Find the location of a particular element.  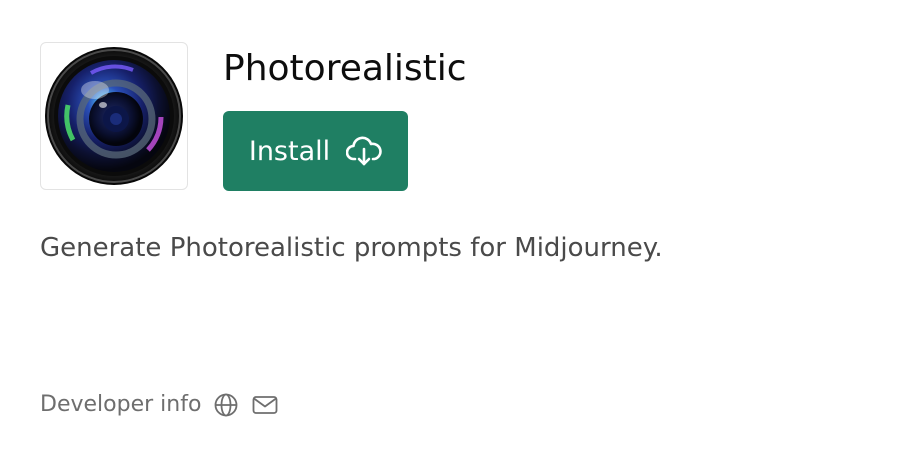

app-icon is located at coordinates (114, 116).